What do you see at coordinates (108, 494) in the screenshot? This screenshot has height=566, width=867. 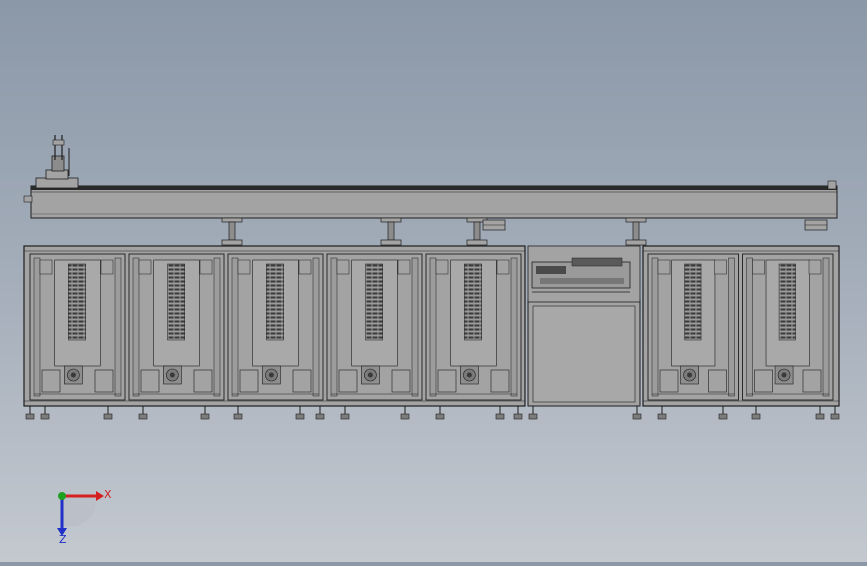 I see `x-axis-label: X` at bounding box center [108, 494].